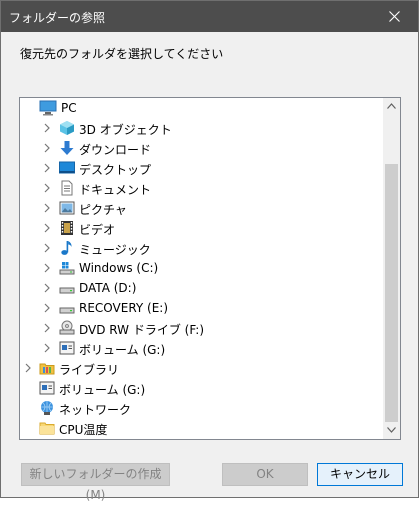  I want to click on tree-item-label: PC, so click(69, 108).